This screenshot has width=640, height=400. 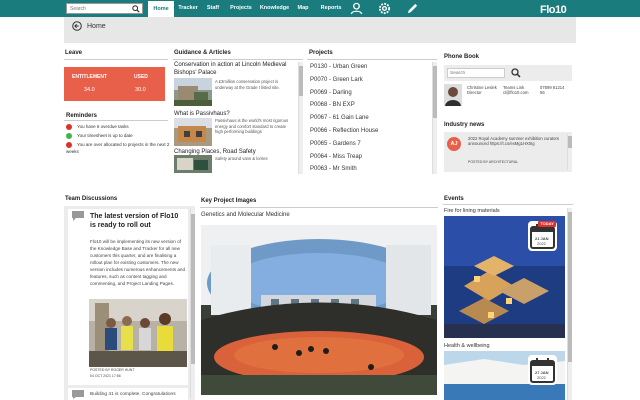 What do you see at coordinates (116, 59) in the screenshot?
I see `leave-divider` at bounding box center [116, 59].